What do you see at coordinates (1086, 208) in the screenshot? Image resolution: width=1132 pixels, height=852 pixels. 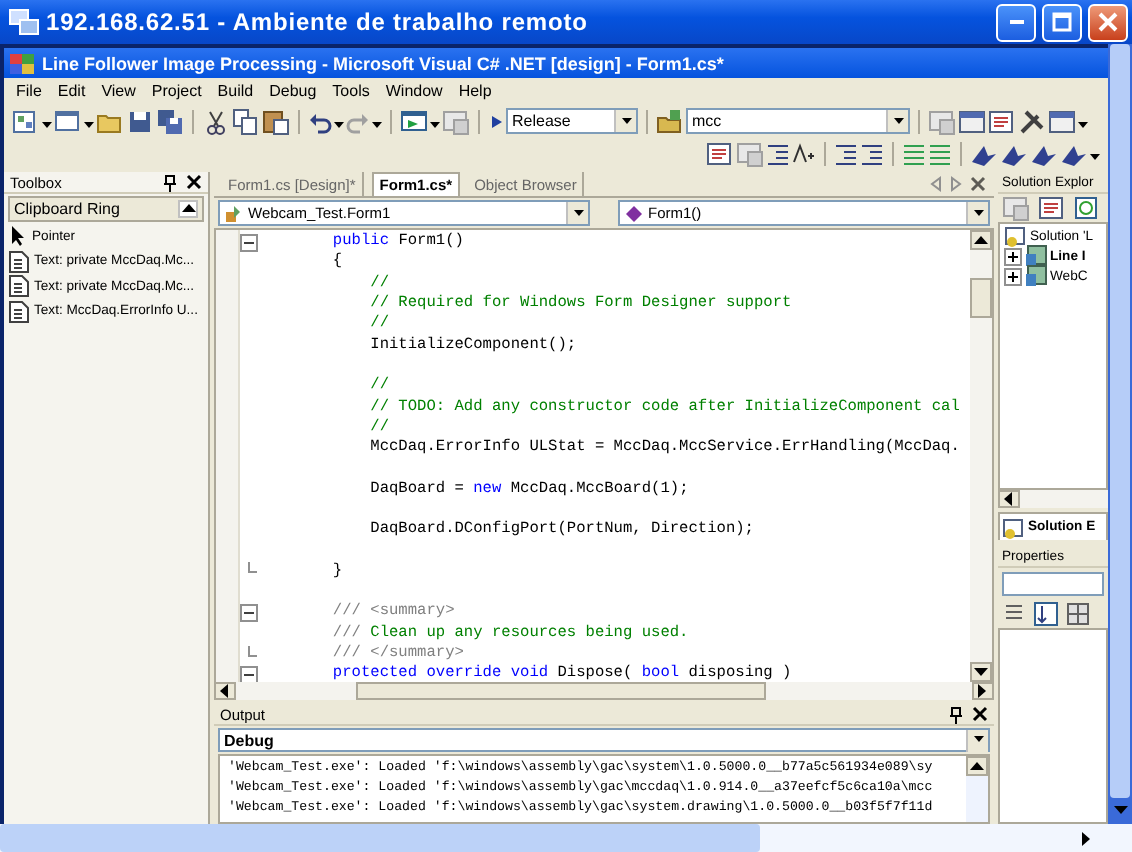 I see `refresh-icon` at bounding box center [1086, 208].